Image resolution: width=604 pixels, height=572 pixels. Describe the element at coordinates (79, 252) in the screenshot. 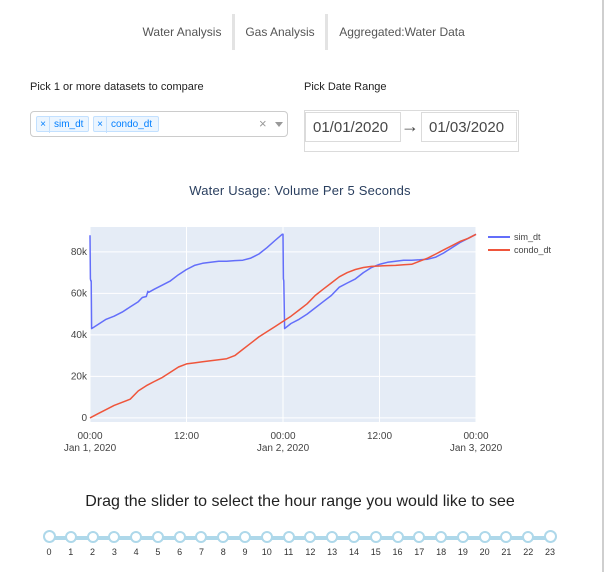

I see `y-tick-label: 80k` at that location.